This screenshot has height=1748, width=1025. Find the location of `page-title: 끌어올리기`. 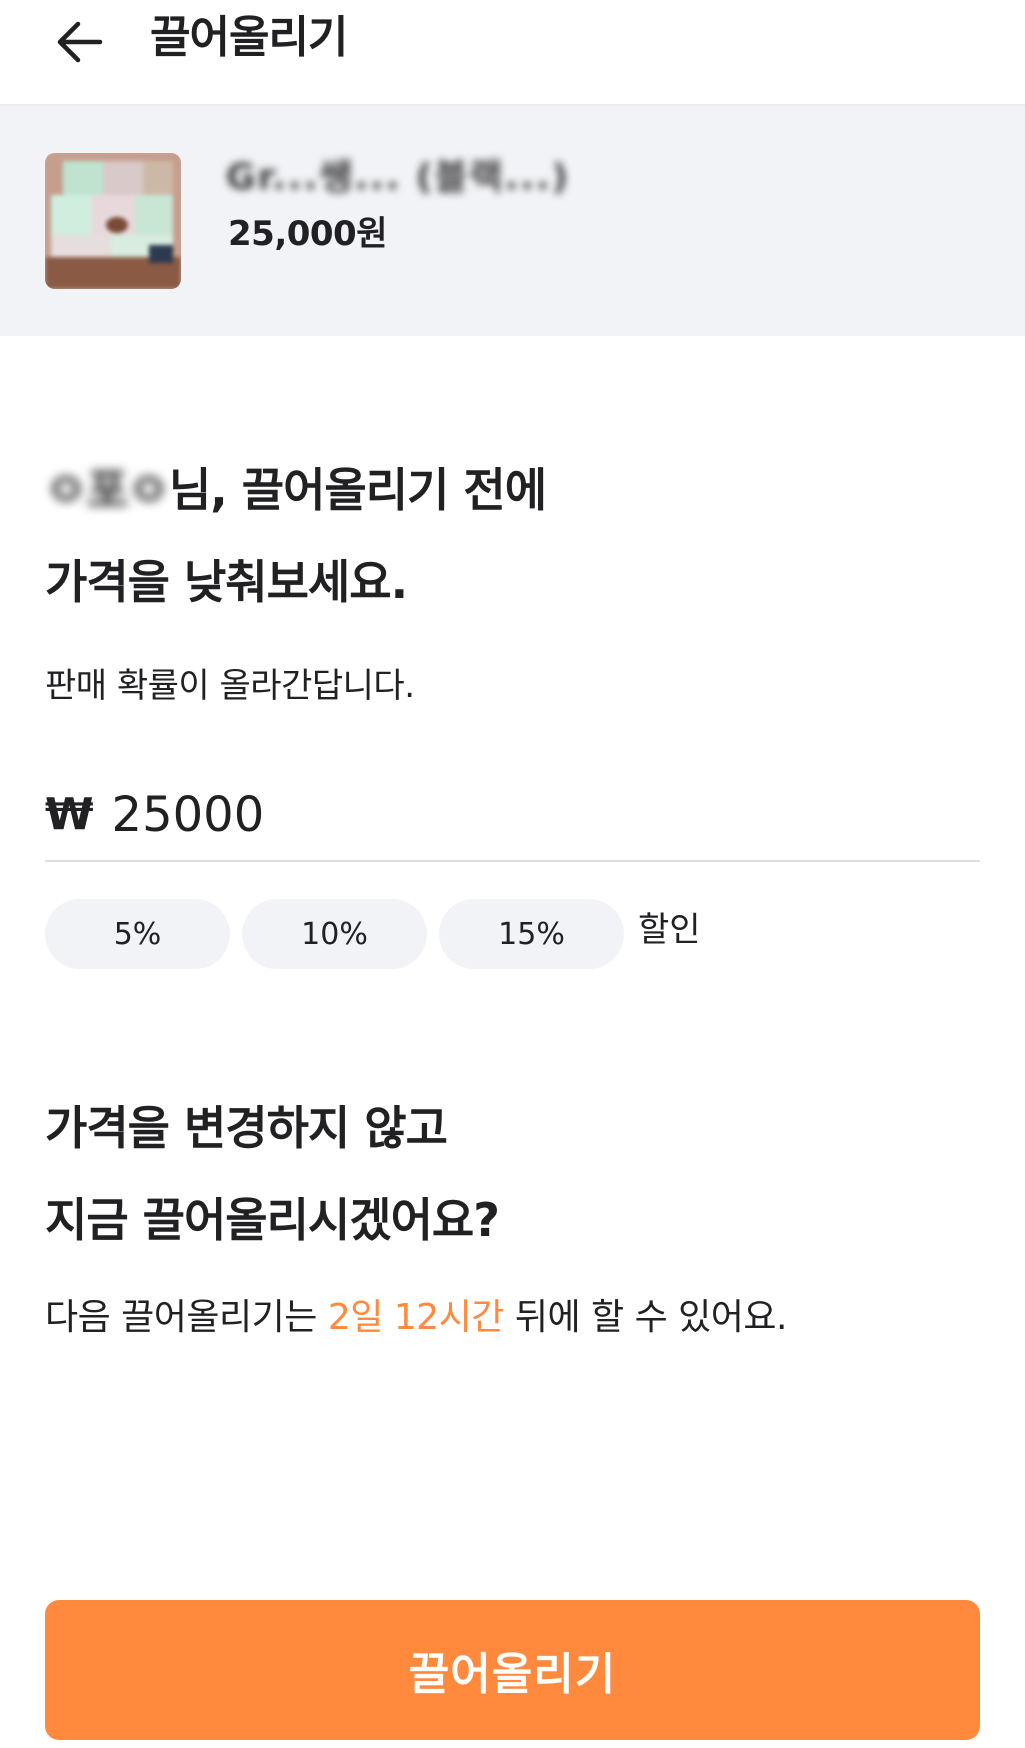

page-title: 끌어올리기 is located at coordinates (249, 37).